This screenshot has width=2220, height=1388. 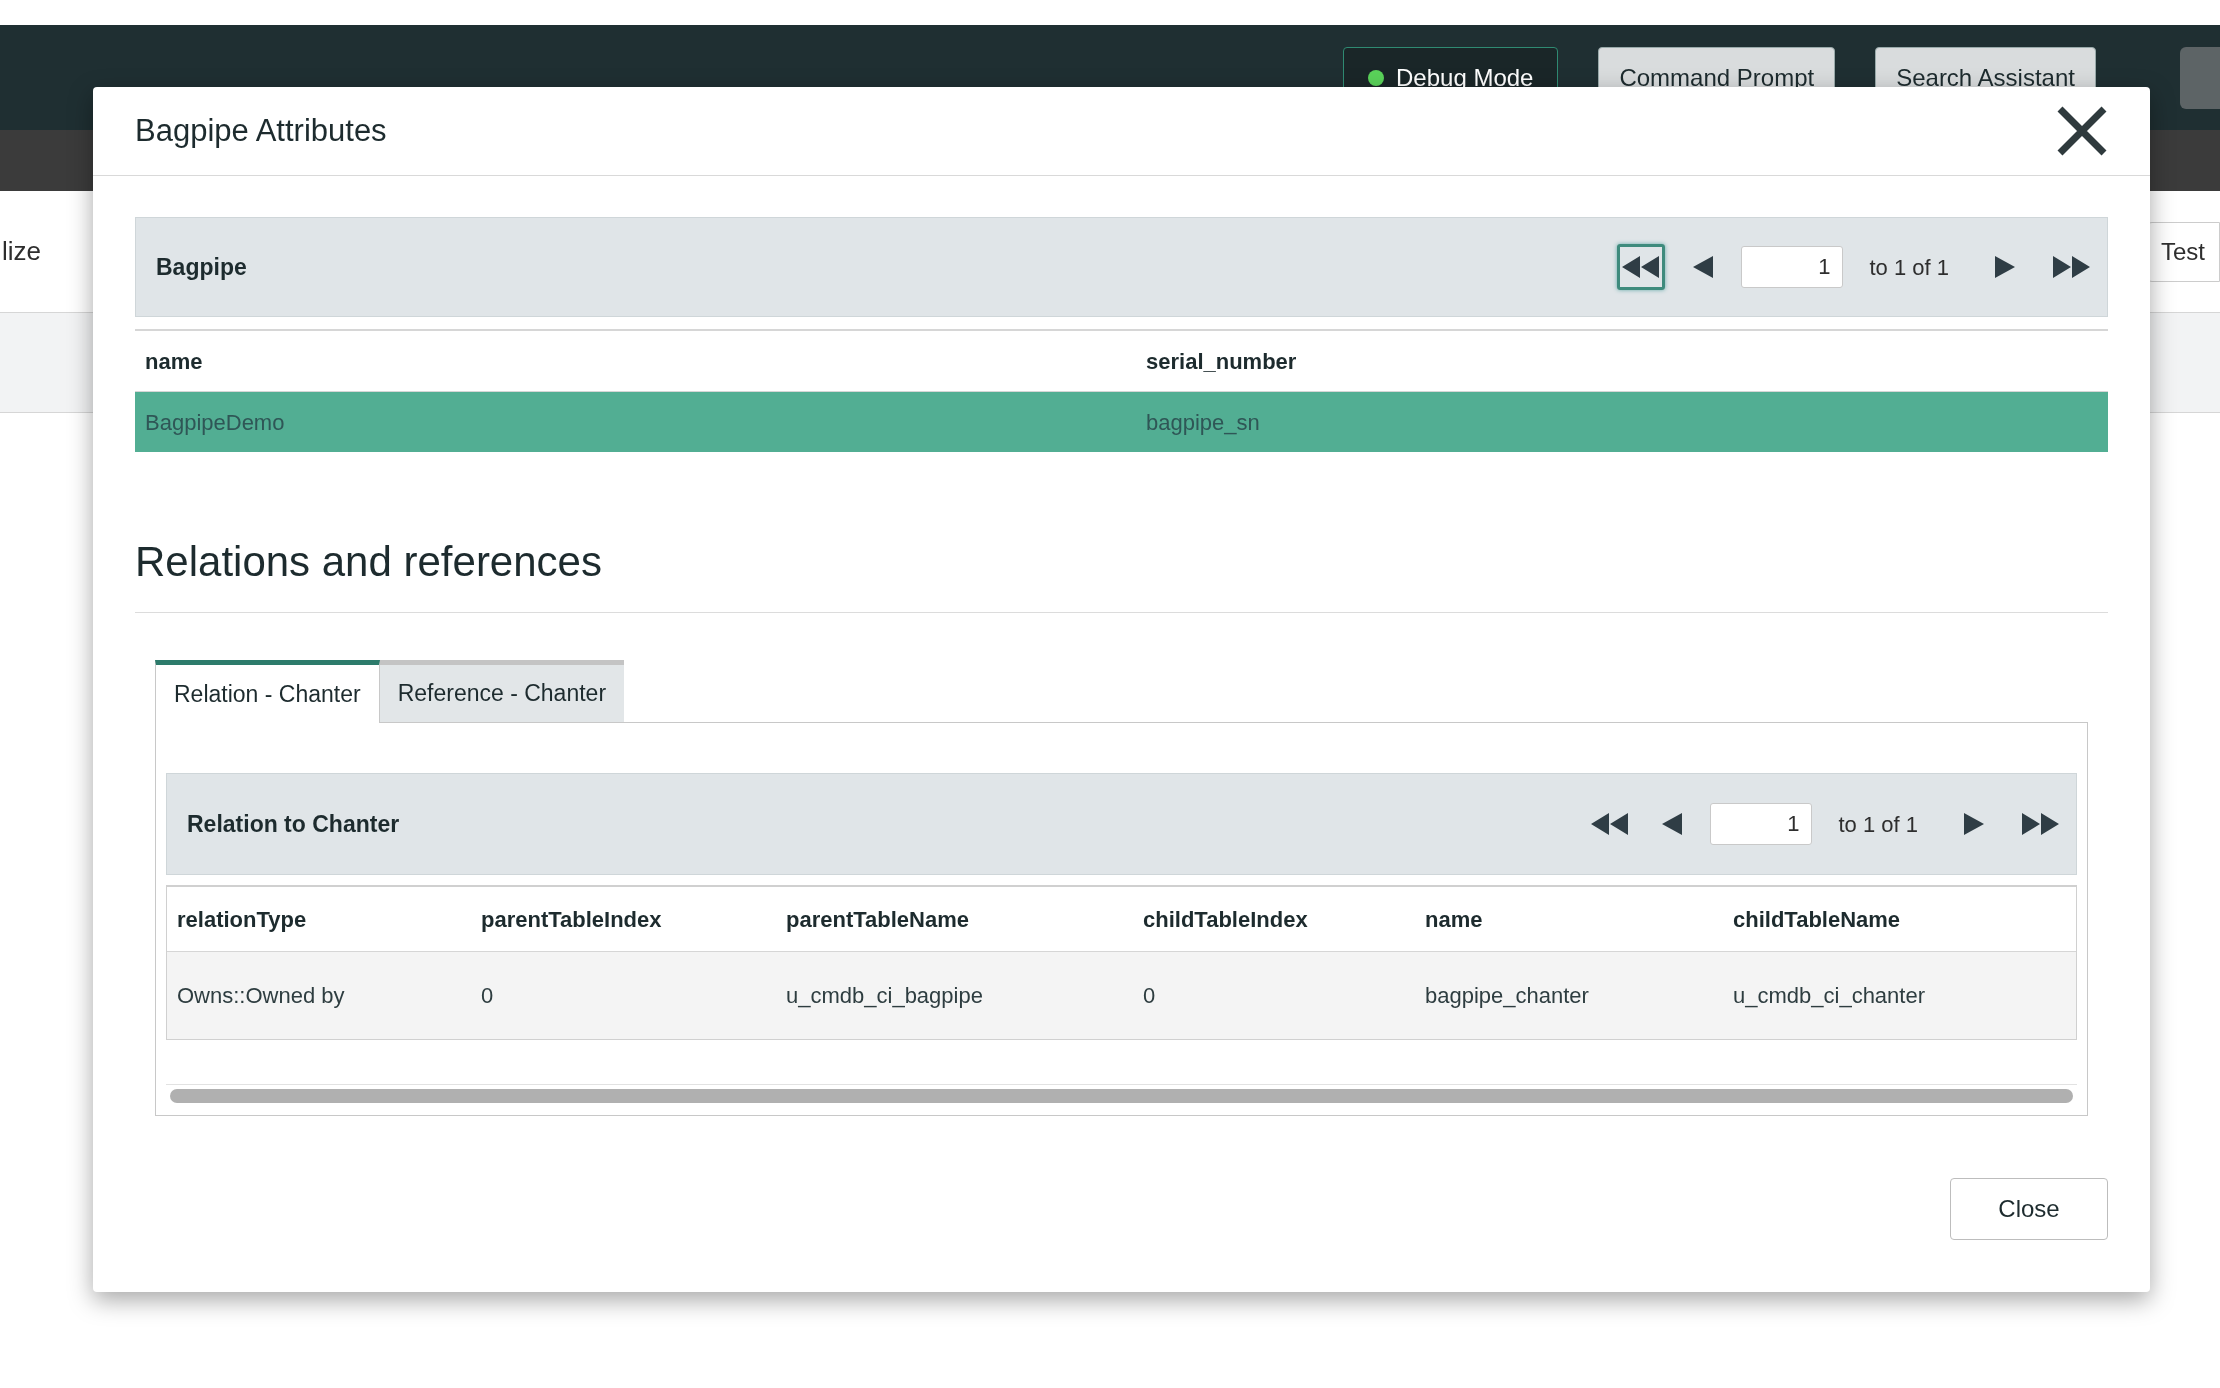 I want to click on dialog-title: Bagpipe Attributes, so click(x=261, y=130).